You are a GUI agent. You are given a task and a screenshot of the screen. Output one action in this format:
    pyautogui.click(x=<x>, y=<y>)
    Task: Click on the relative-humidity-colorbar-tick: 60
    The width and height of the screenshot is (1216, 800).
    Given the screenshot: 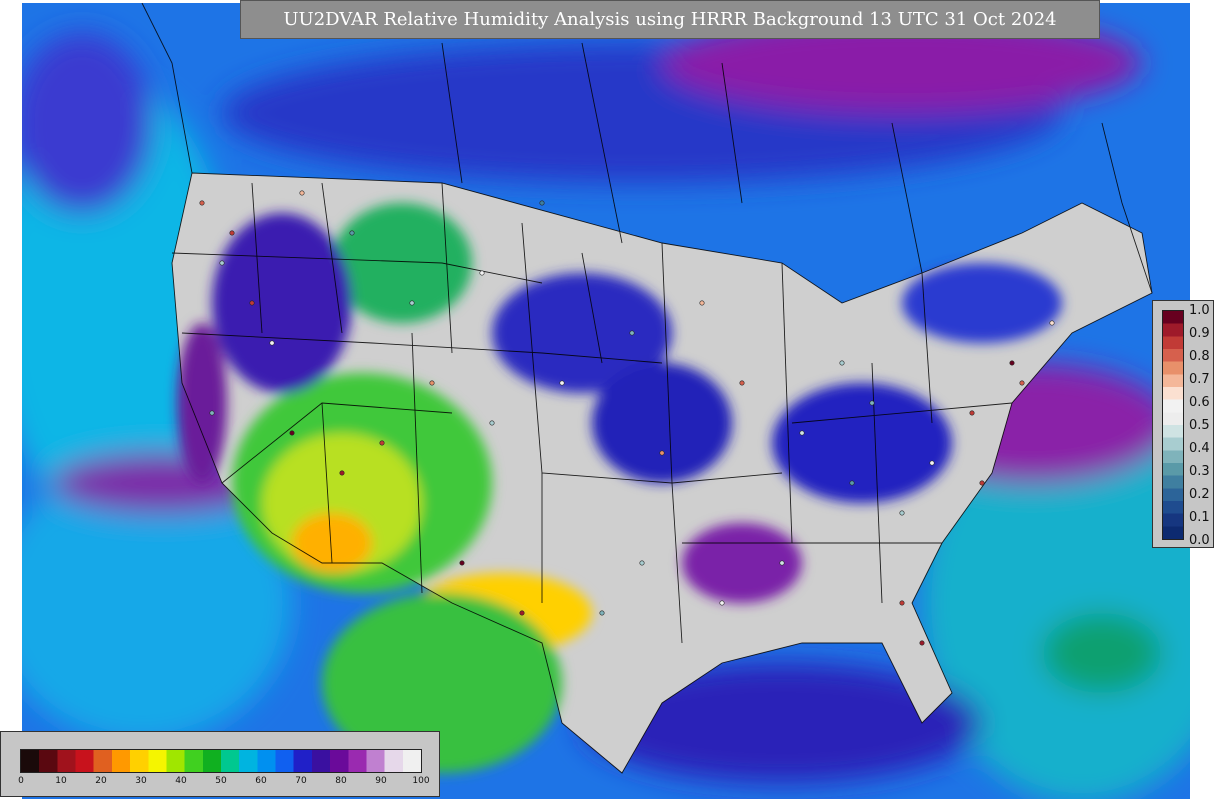 What is the action you would take?
    pyautogui.click(x=261, y=781)
    